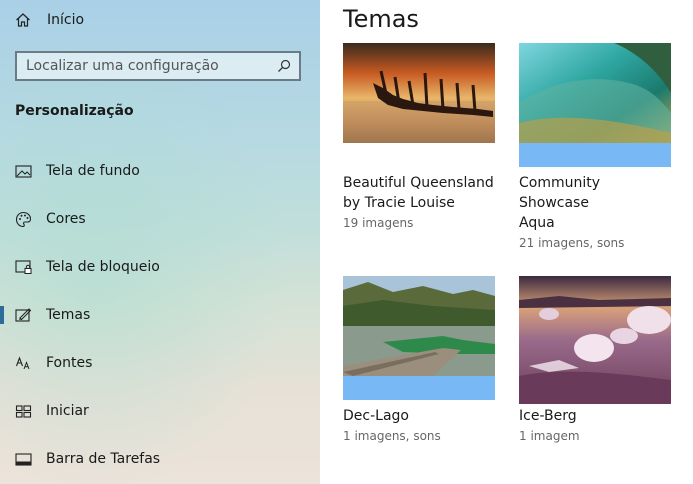 The width and height of the screenshot is (693, 484). I want to click on theme-tile-community-showcase-aqua: Community Showcase Aqua 21 imagens, sons, so click(595, 146).